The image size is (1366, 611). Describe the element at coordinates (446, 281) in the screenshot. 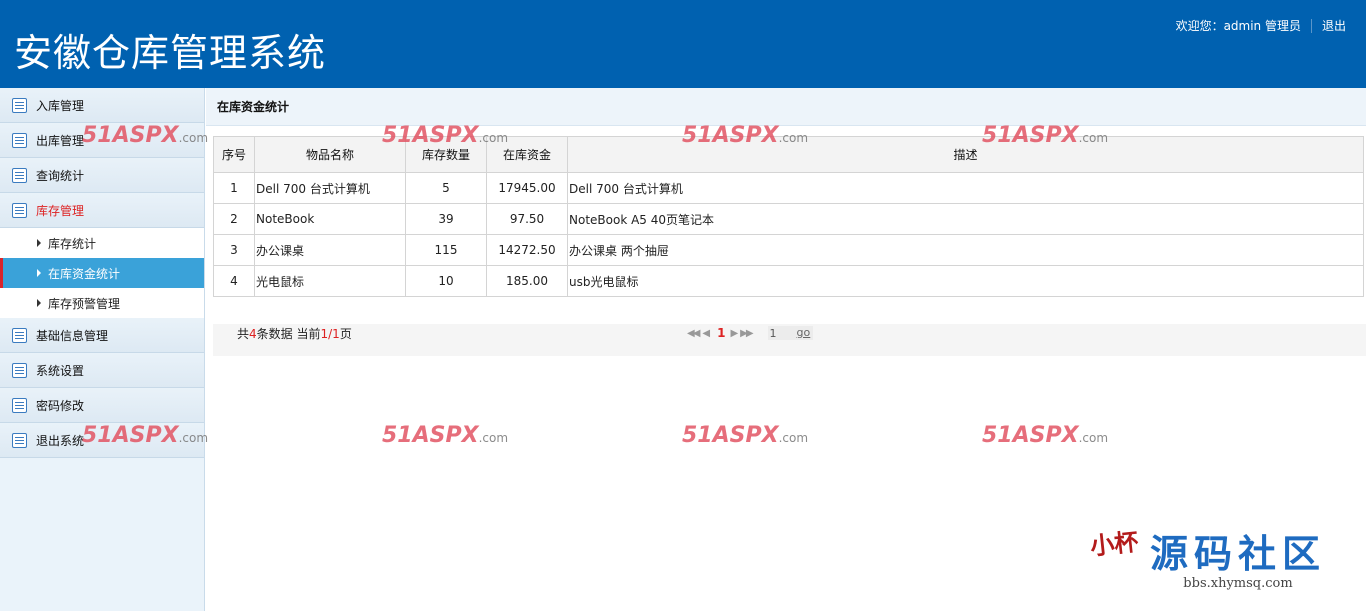

I see `cell-quantity: 10` at that location.